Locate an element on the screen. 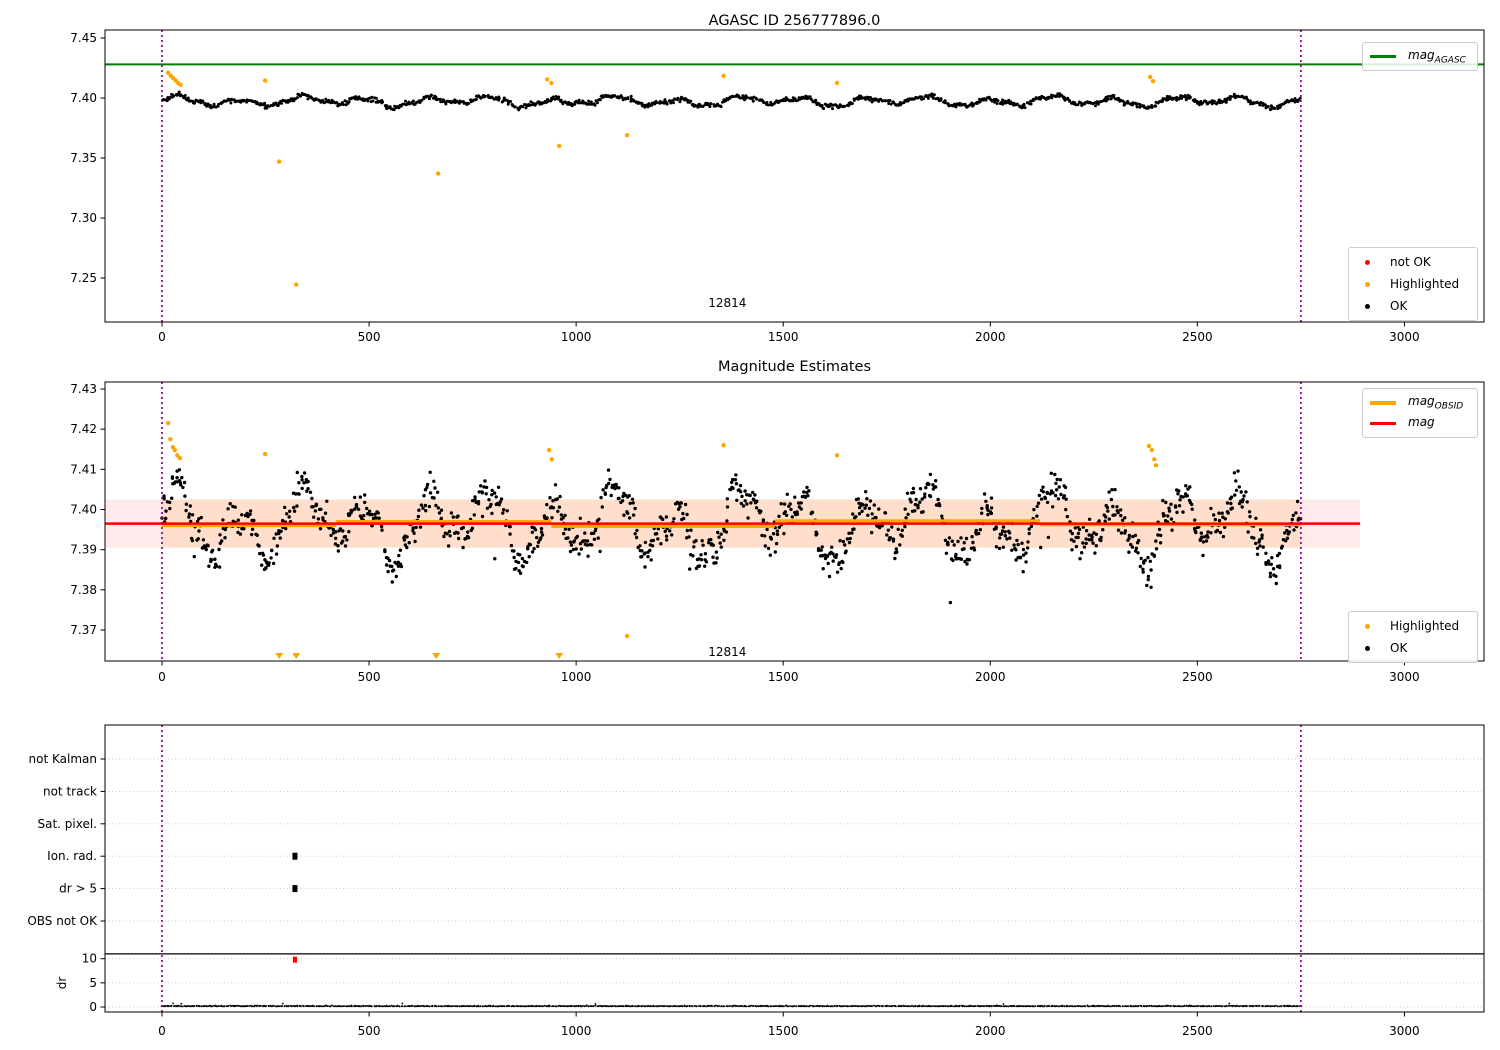 Image resolution: width=1500 pixels, height=1050 pixels. top-plot-title: AGASC ID 256777896.0 is located at coordinates (794, 21).